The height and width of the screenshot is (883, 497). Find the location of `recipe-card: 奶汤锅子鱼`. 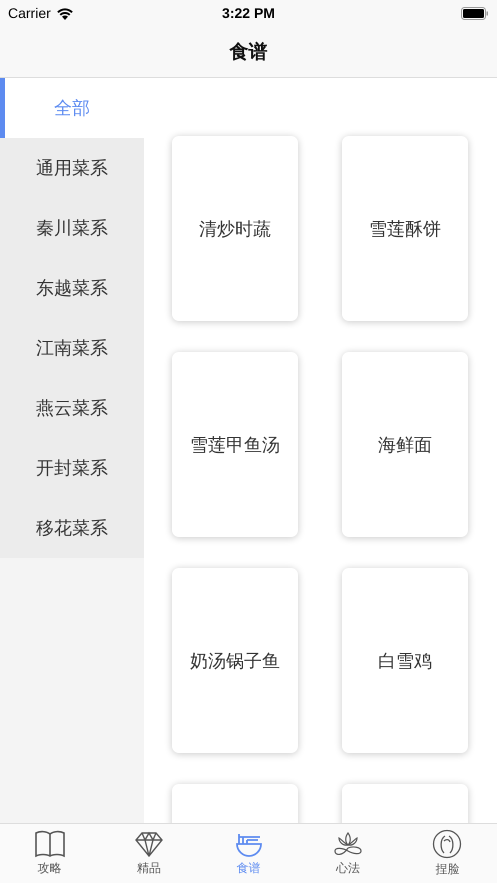

recipe-card: 奶汤锅子鱼 is located at coordinates (235, 660).